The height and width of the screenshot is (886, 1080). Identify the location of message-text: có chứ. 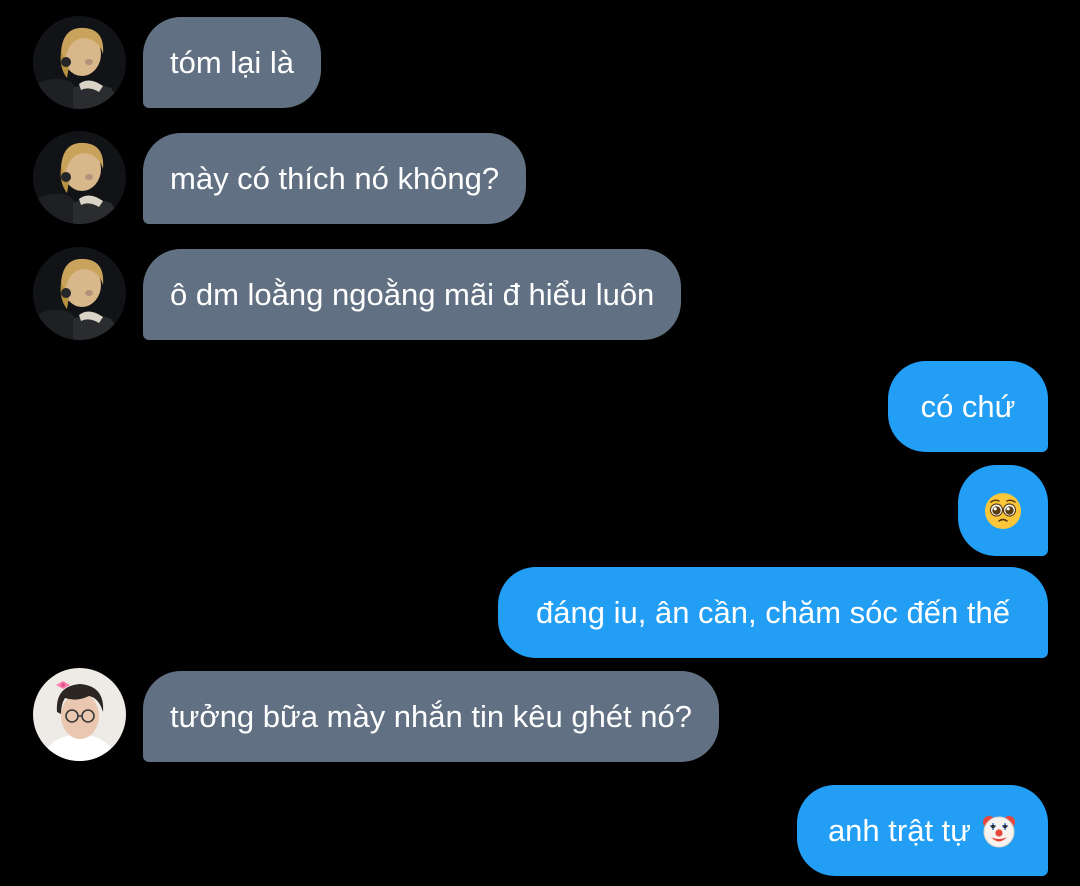
(968, 406).